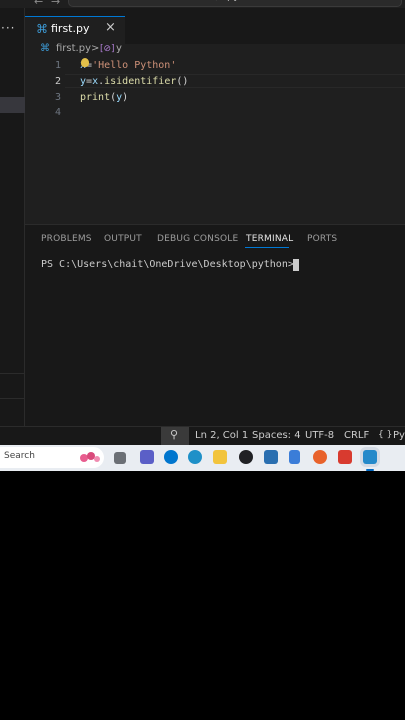 The width and height of the screenshot is (405, 720). Describe the element at coordinates (216, 1) in the screenshot. I see `search-icon: ⚲` at that location.